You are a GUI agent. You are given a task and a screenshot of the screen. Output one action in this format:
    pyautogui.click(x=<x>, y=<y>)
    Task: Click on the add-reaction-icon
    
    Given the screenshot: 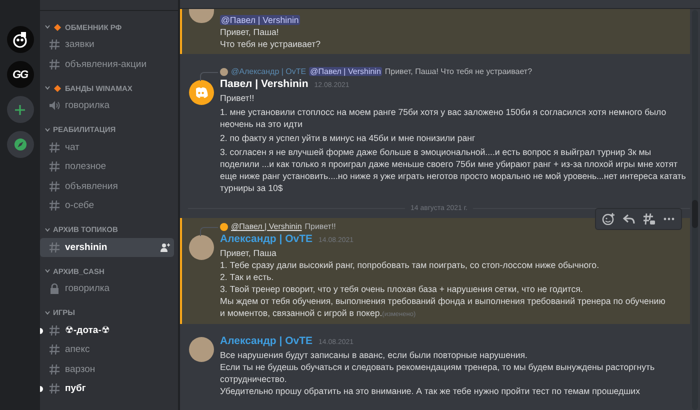 What is the action you would take?
    pyautogui.click(x=608, y=219)
    